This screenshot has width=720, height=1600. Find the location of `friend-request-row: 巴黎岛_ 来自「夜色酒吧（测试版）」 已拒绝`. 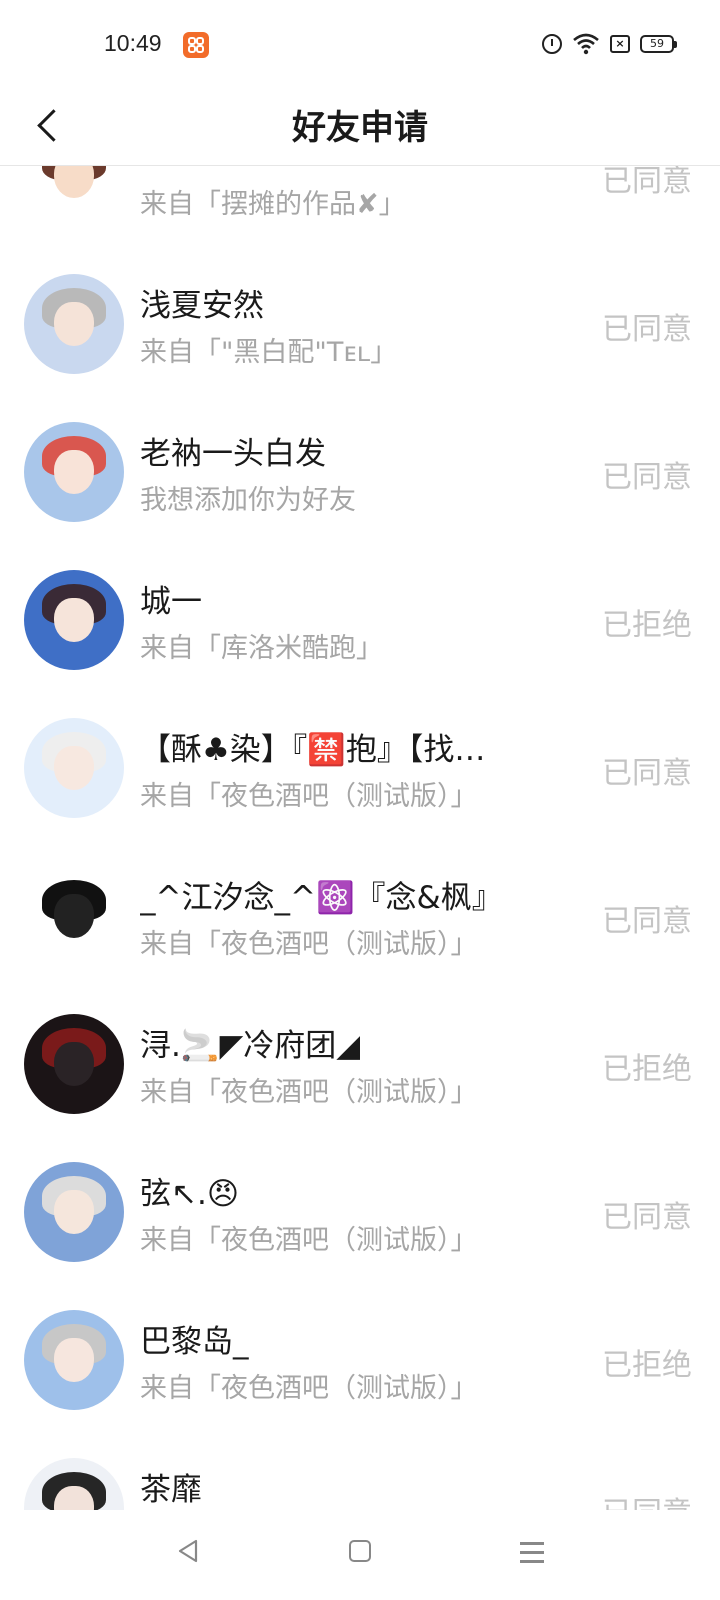

friend-request-row: 巴黎岛_ 来自「夜色酒吧（测试版）」 已拒绝 is located at coordinates (360, 1360).